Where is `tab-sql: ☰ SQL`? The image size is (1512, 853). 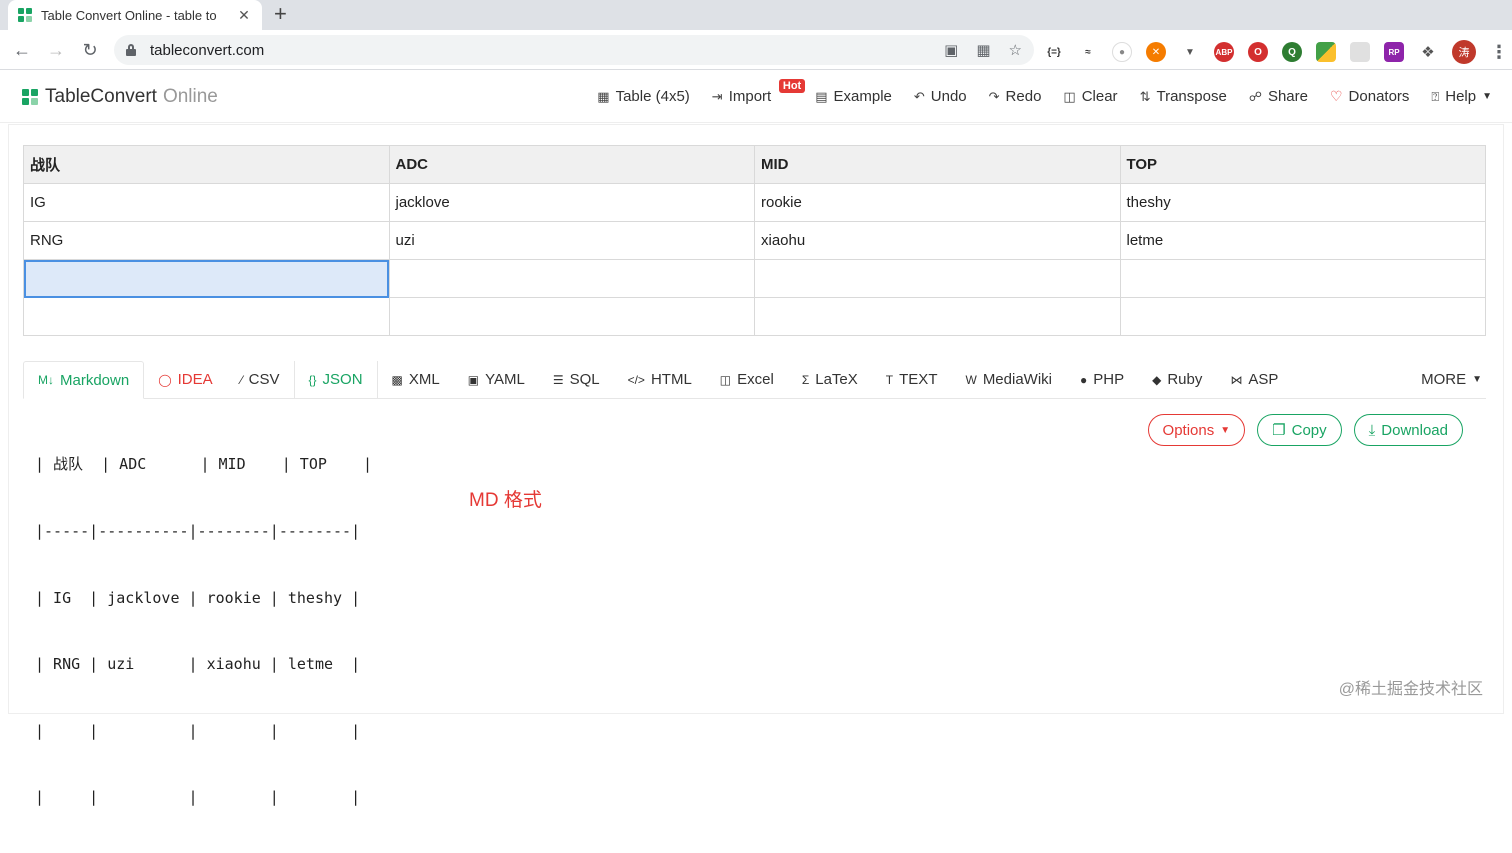 tab-sql: ☰ SQL is located at coordinates (576, 379).